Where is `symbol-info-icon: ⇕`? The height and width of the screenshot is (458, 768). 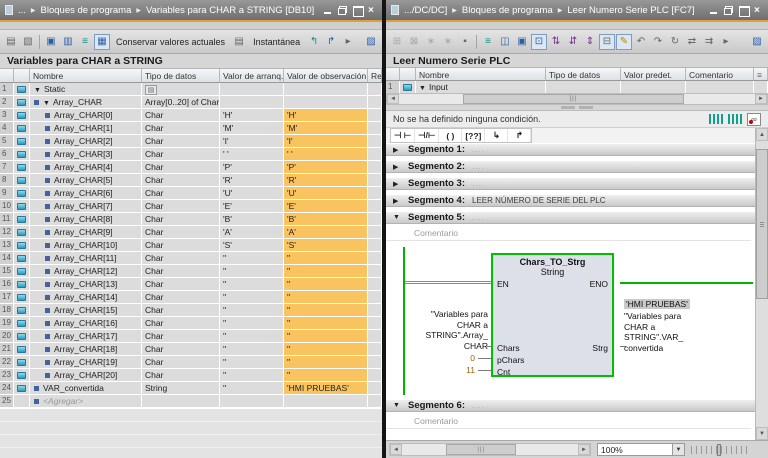
symbol-info-icon: ⇕ is located at coordinates (590, 42).